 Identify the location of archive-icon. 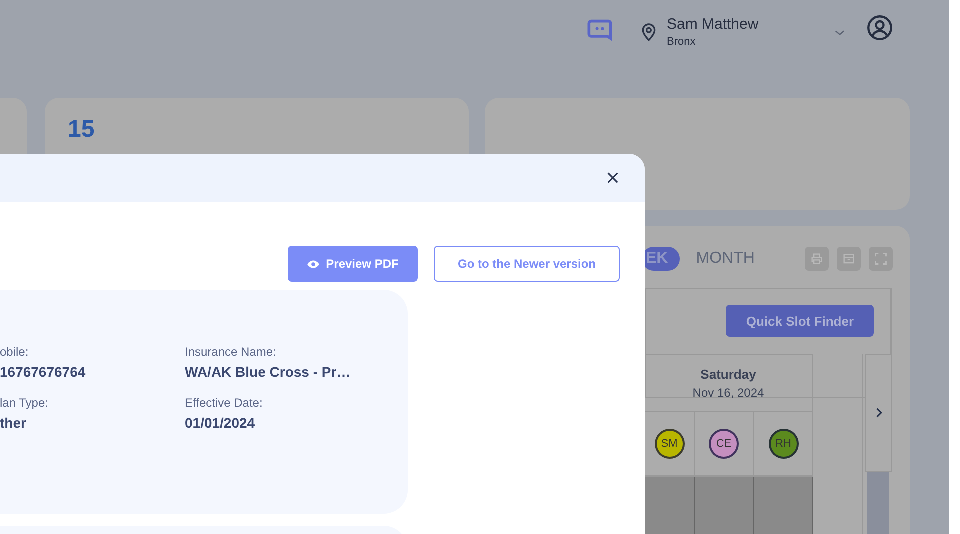
(849, 259).